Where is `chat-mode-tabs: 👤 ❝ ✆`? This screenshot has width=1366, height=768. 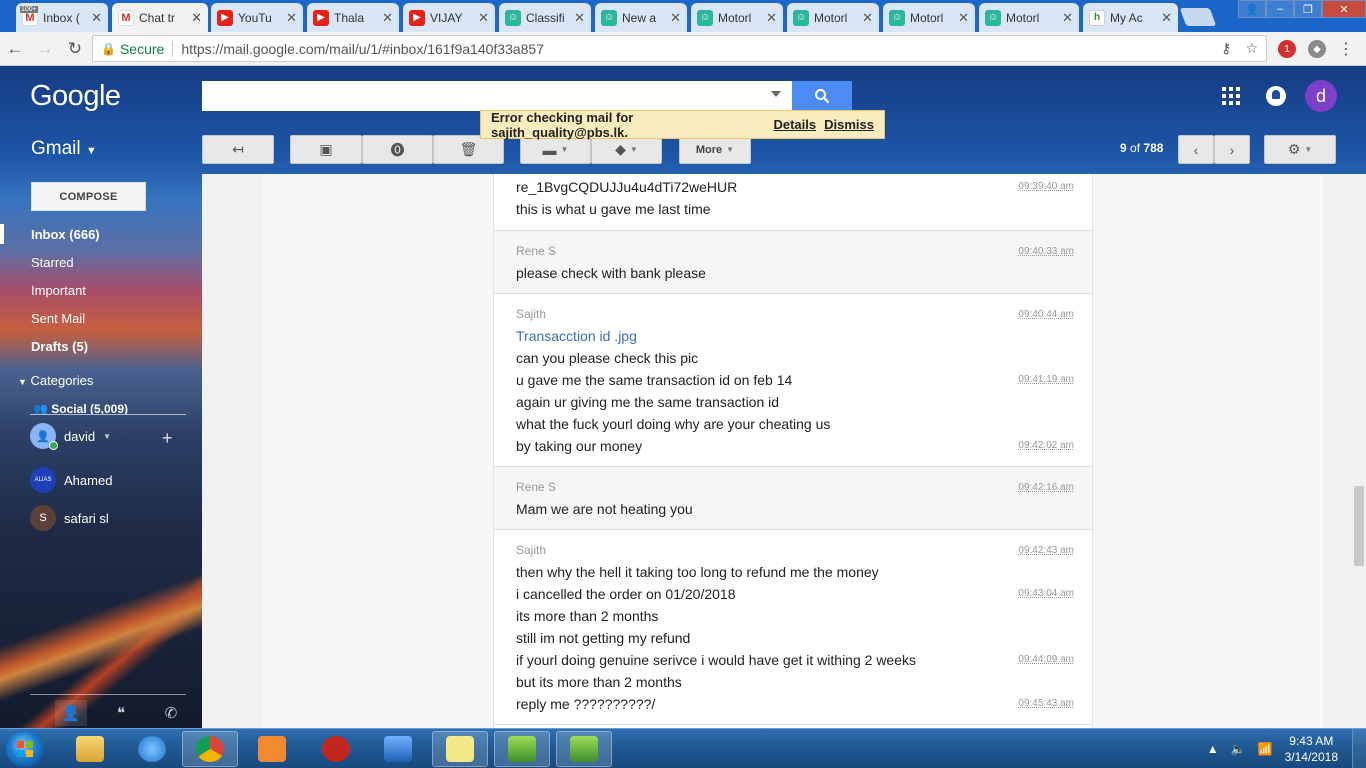 chat-mode-tabs: 👤 ❝ ✆ is located at coordinates (121, 713).